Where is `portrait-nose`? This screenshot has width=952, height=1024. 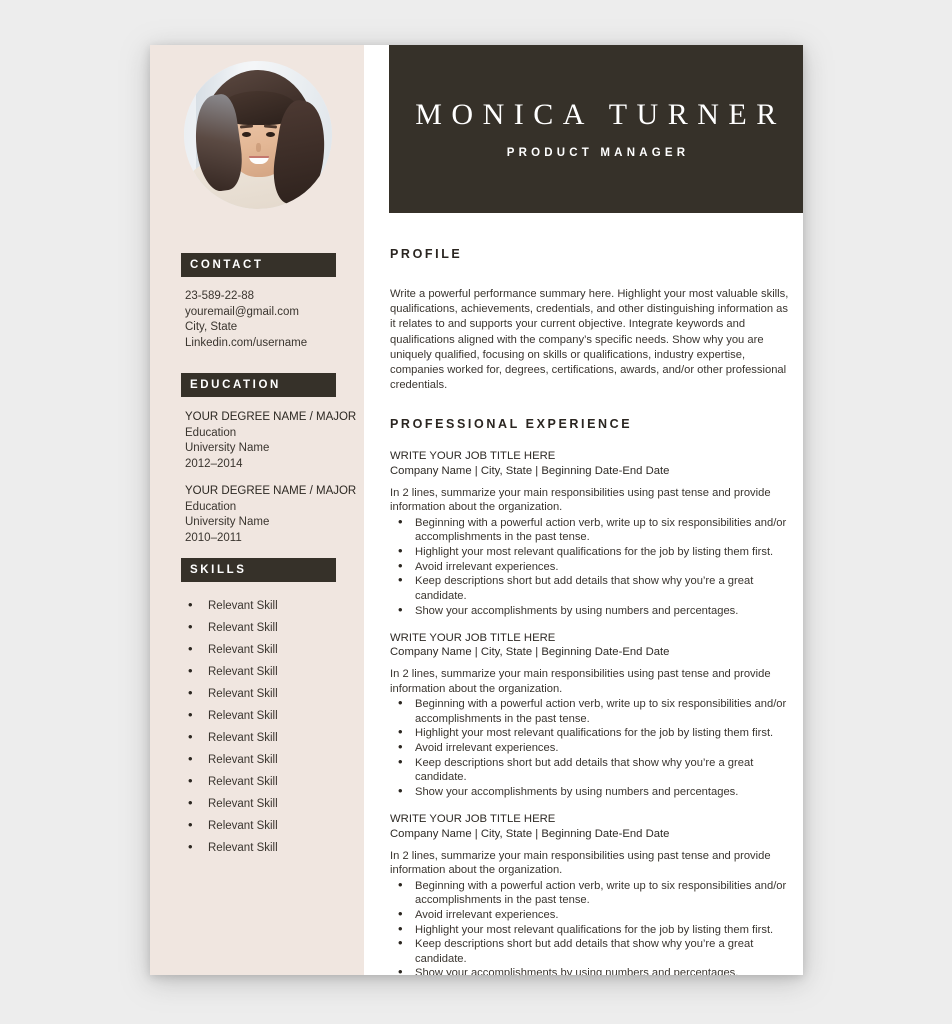 portrait-nose is located at coordinates (258, 147).